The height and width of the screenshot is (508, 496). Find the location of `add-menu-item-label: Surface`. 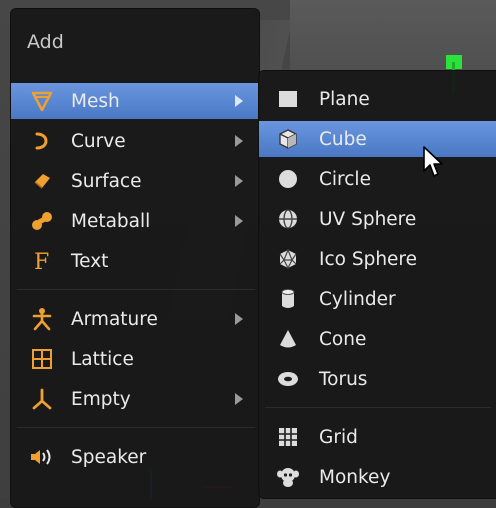

add-menu-item-label: Surface is located at coordinates (106, 181).